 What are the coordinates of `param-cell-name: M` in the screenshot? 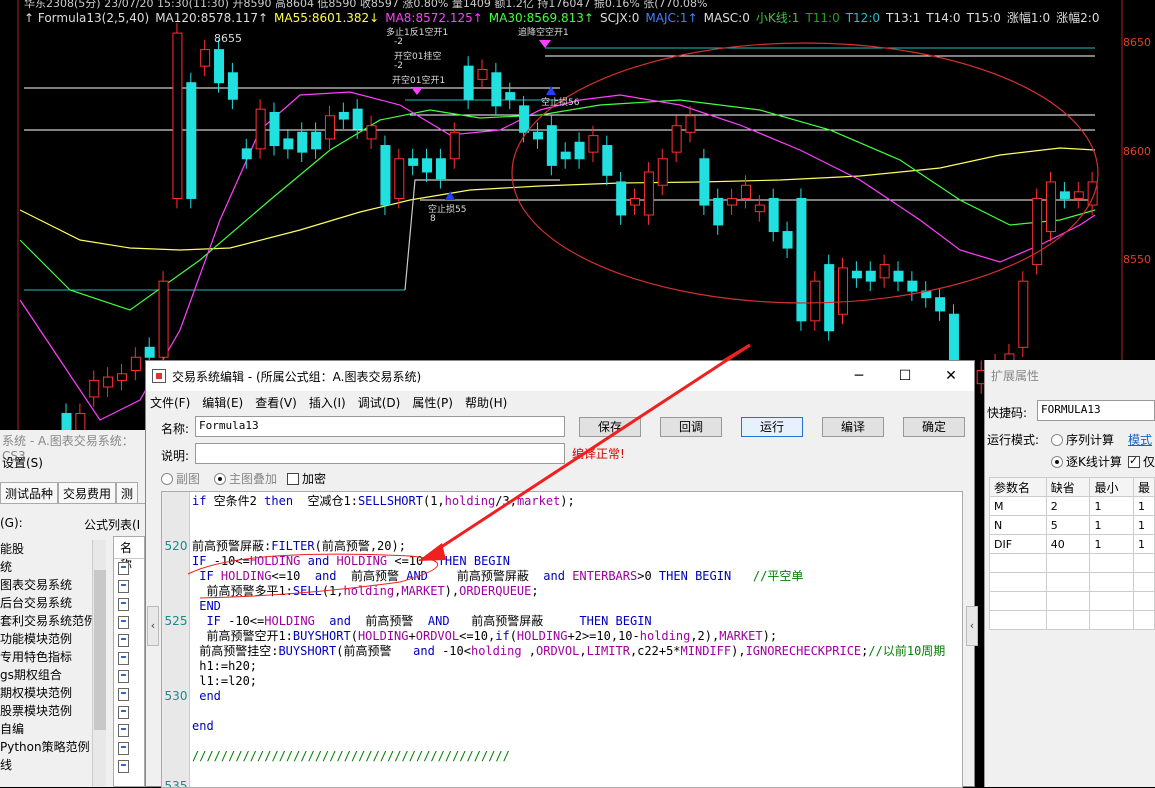 It's located at (1018, 506).